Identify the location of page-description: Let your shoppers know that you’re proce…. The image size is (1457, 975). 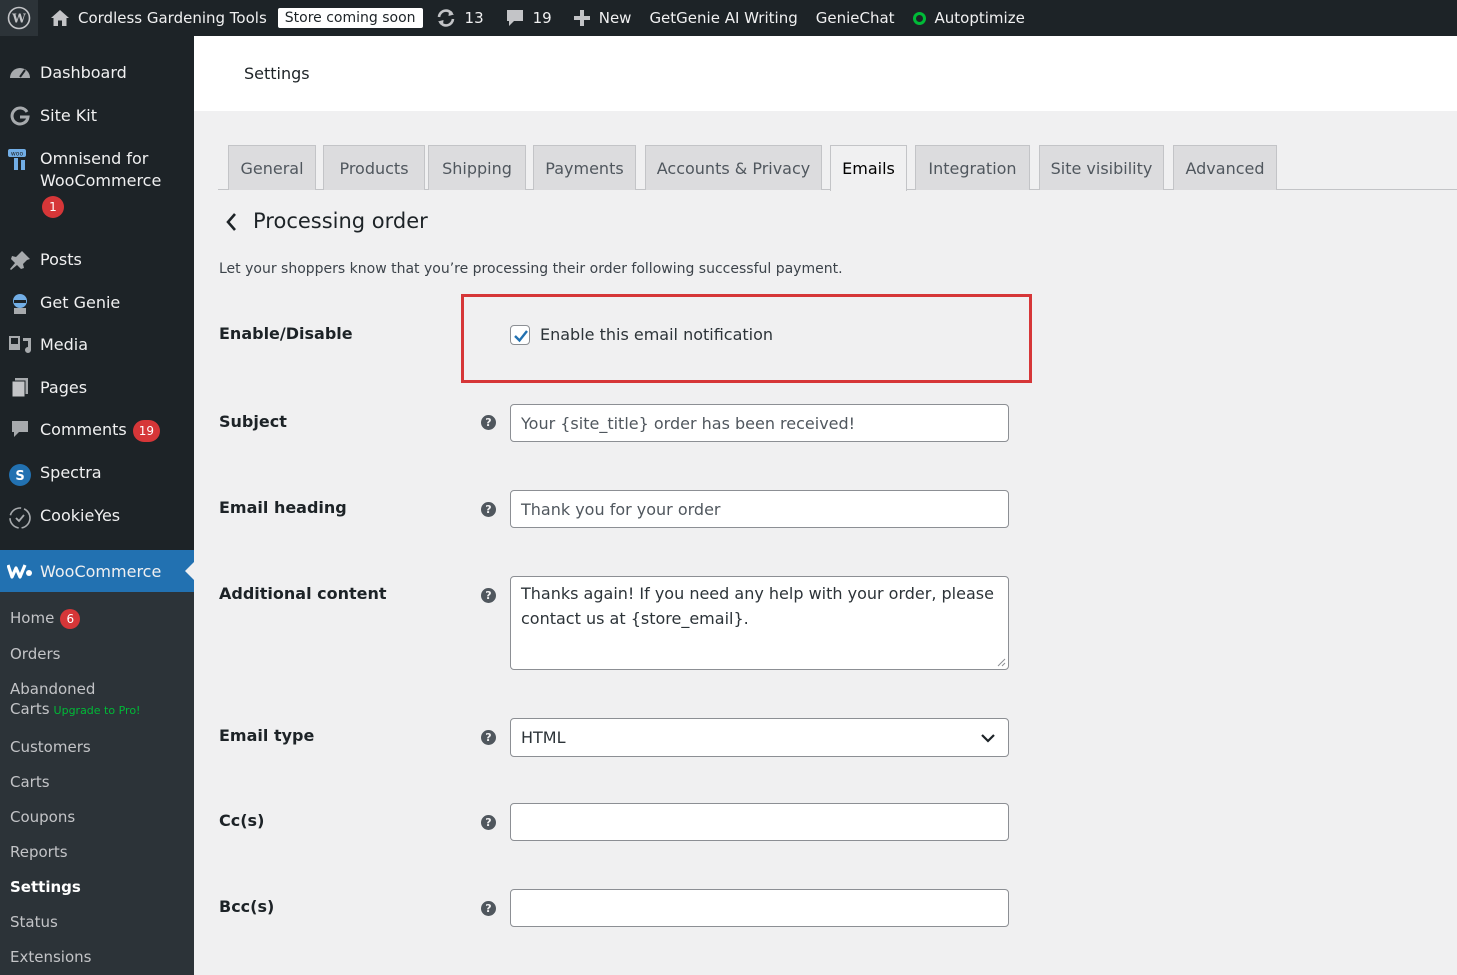
(531, 269).